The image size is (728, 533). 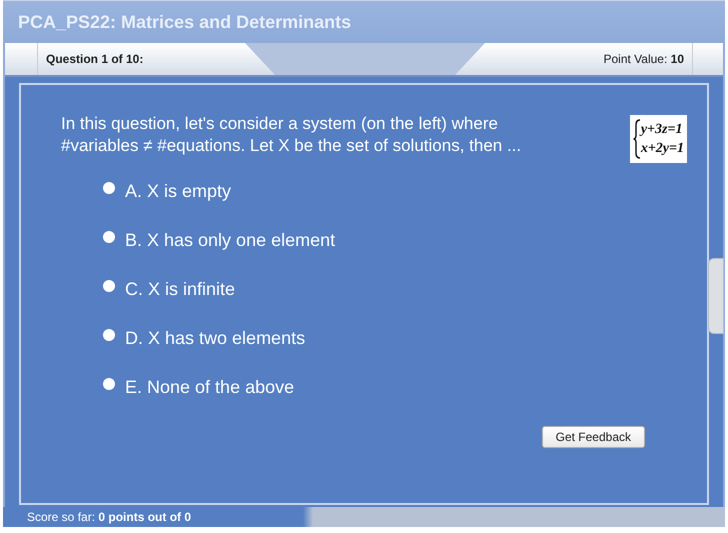 What do you see at coordinates (180, 289) in the screenshot?
I see `option-label: C. X is infinite` at bounding box center [180, 289].